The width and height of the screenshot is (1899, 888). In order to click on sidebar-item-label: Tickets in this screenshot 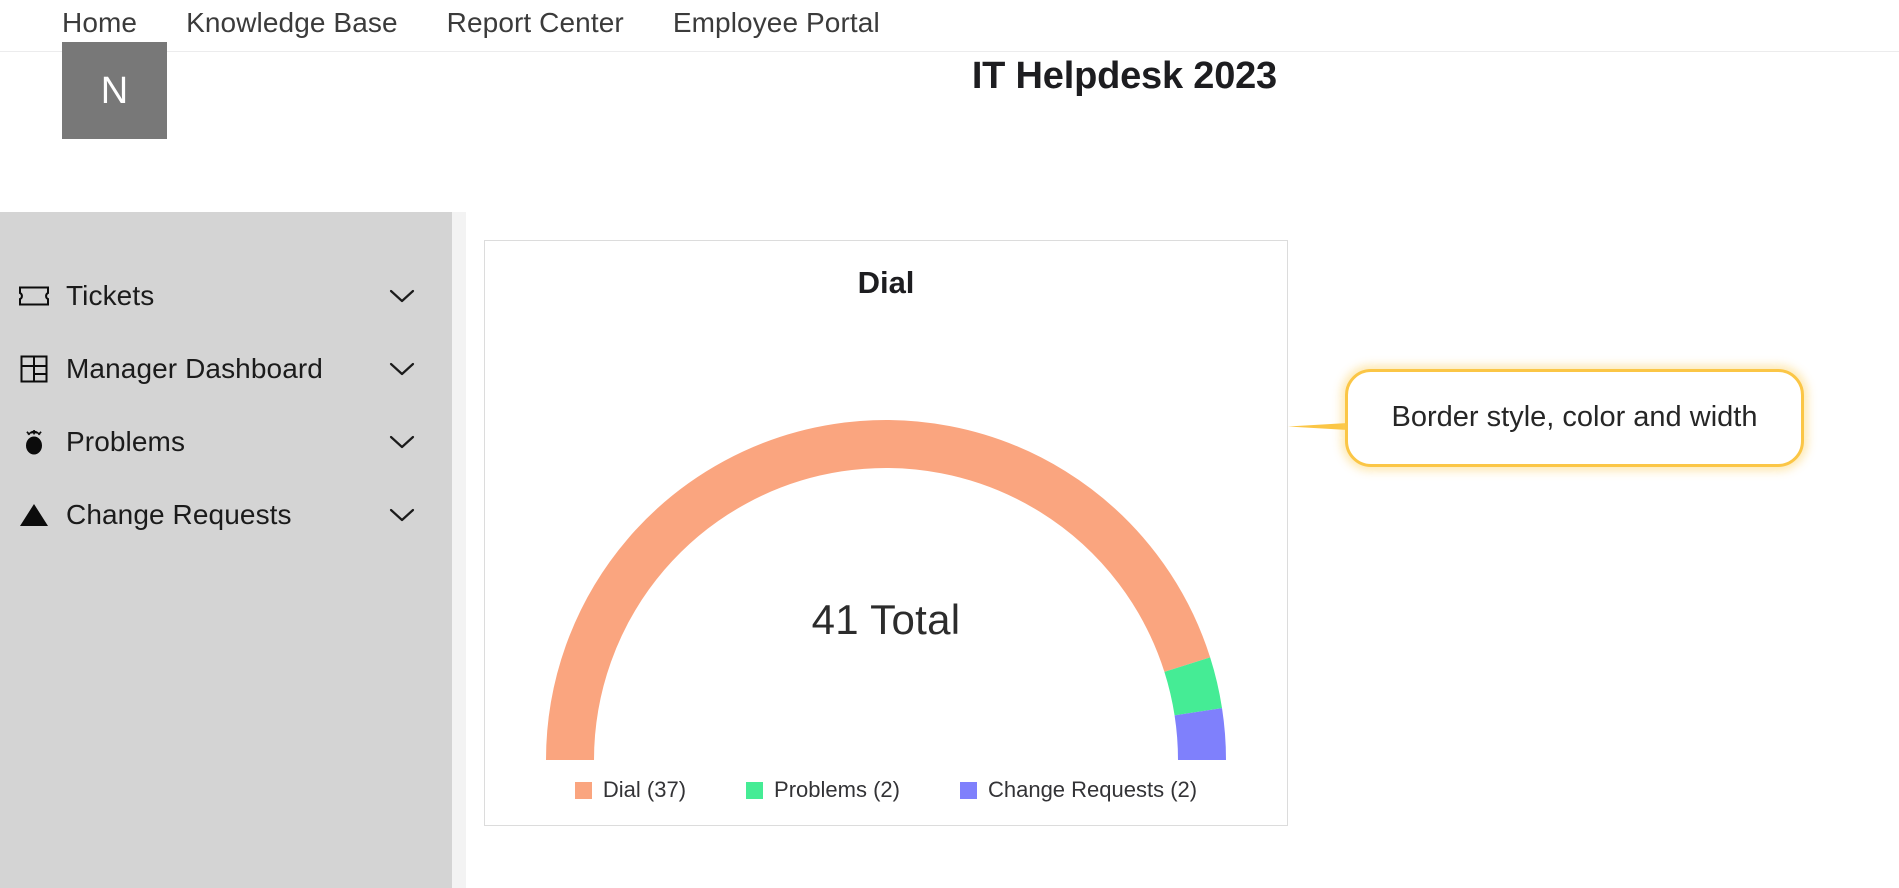, I will do `click(110, 295)`.